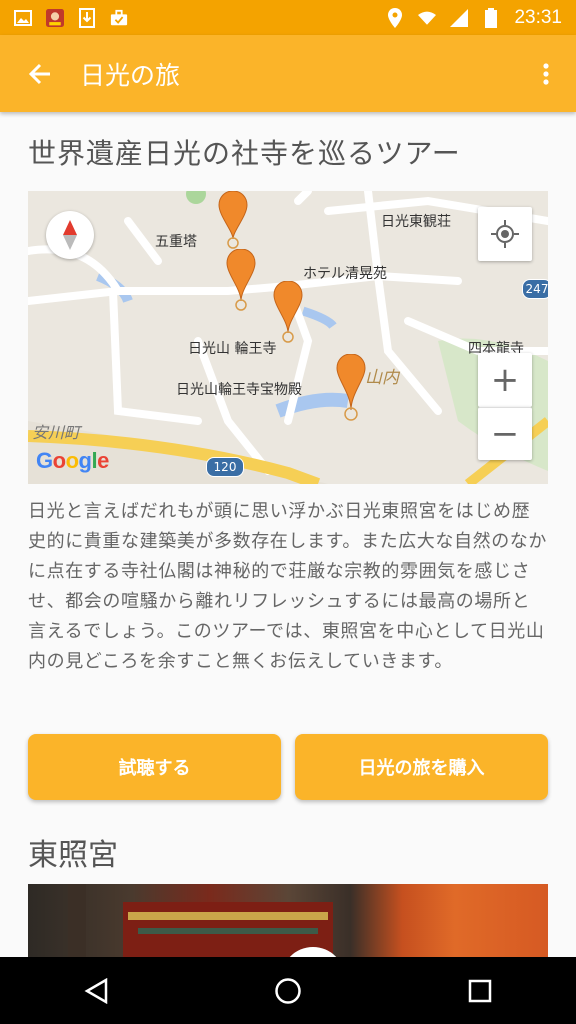 The height and width of the screenshot is (1024, 576). What do you see at coordinates (505, 433) in the screenshot?
I see `zoom-out-button: −` at bounding box center [505, 433].